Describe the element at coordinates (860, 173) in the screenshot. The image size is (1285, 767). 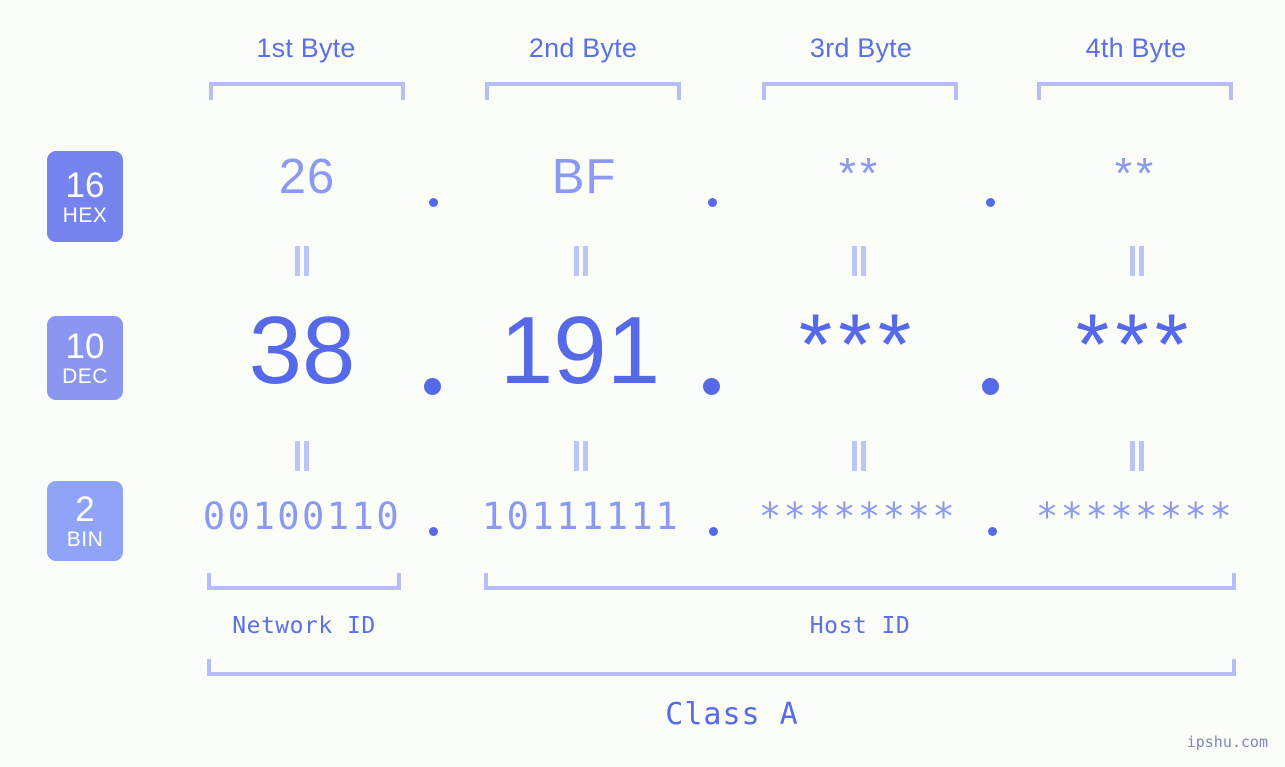
I see `hex-byte-3: **` at that location.